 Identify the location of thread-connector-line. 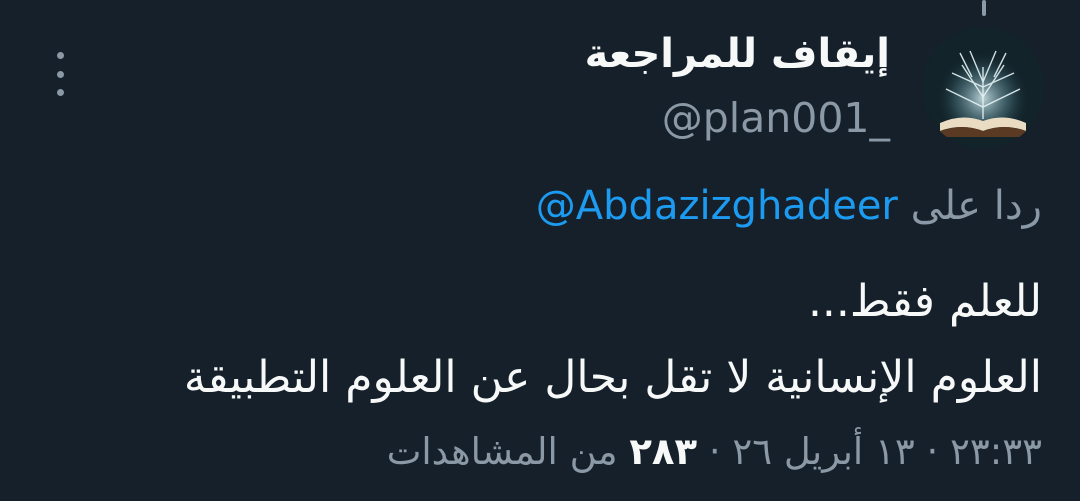
(984, 8).